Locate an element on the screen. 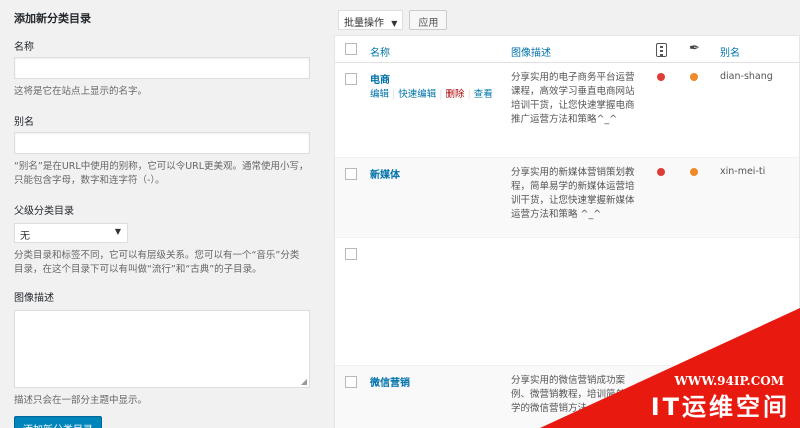  name-input is located at coordinates (162, 68).